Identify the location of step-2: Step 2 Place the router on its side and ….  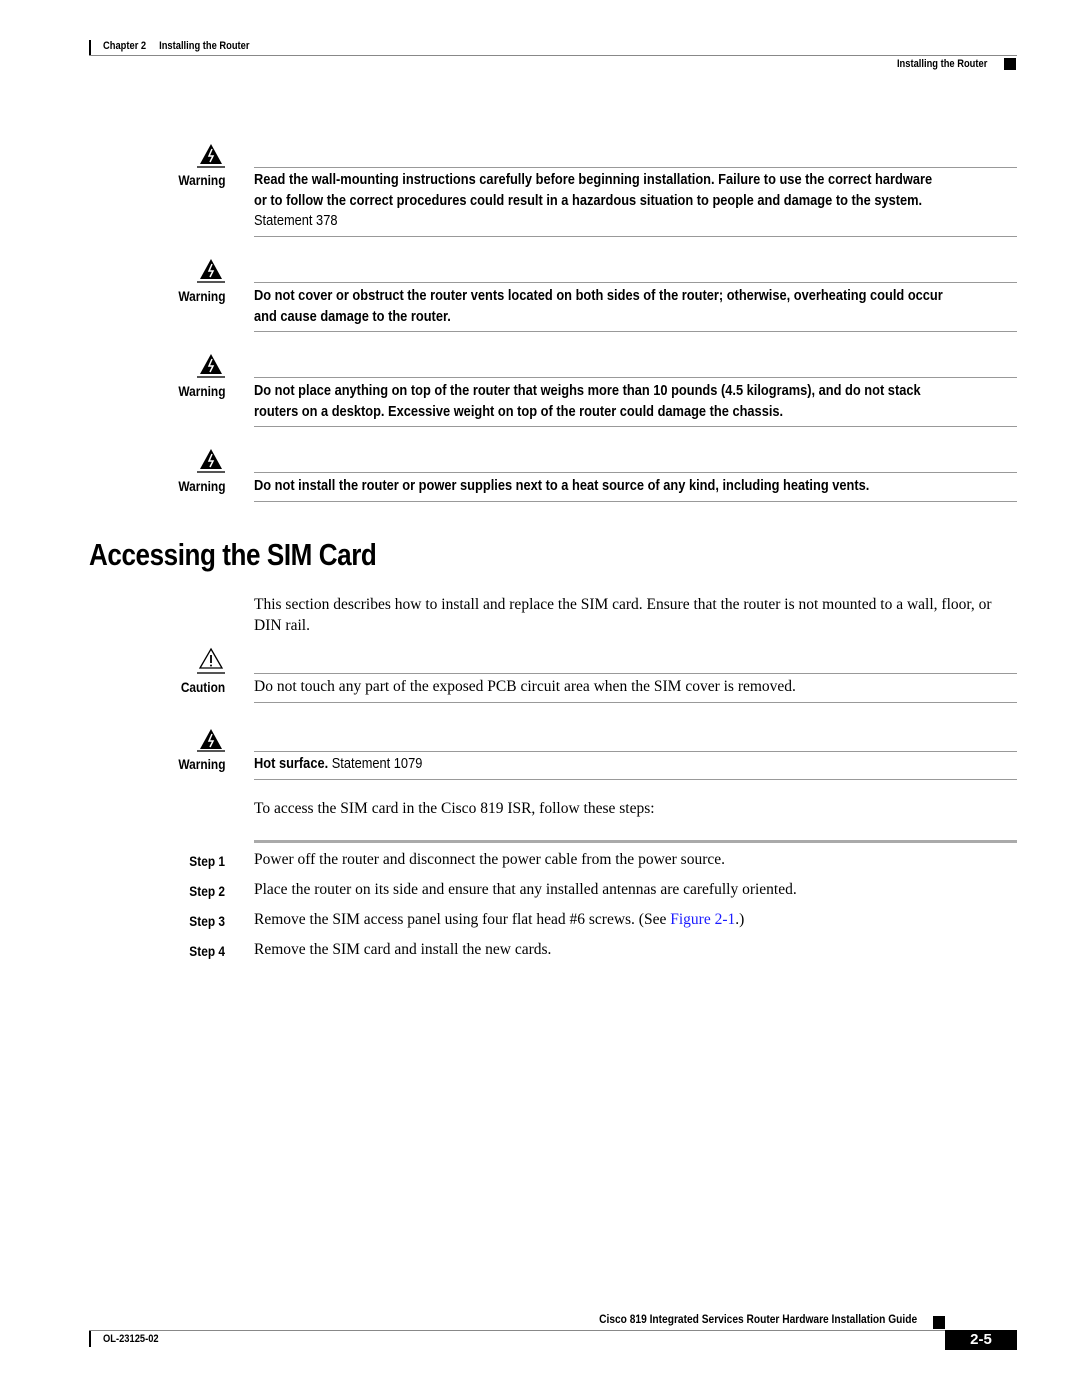
(540, 892).